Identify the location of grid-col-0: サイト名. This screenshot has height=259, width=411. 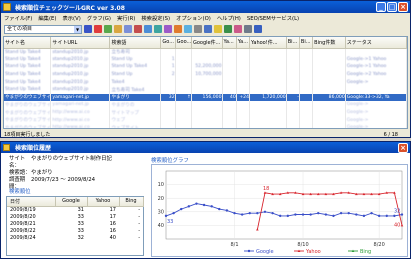
(28, 43).